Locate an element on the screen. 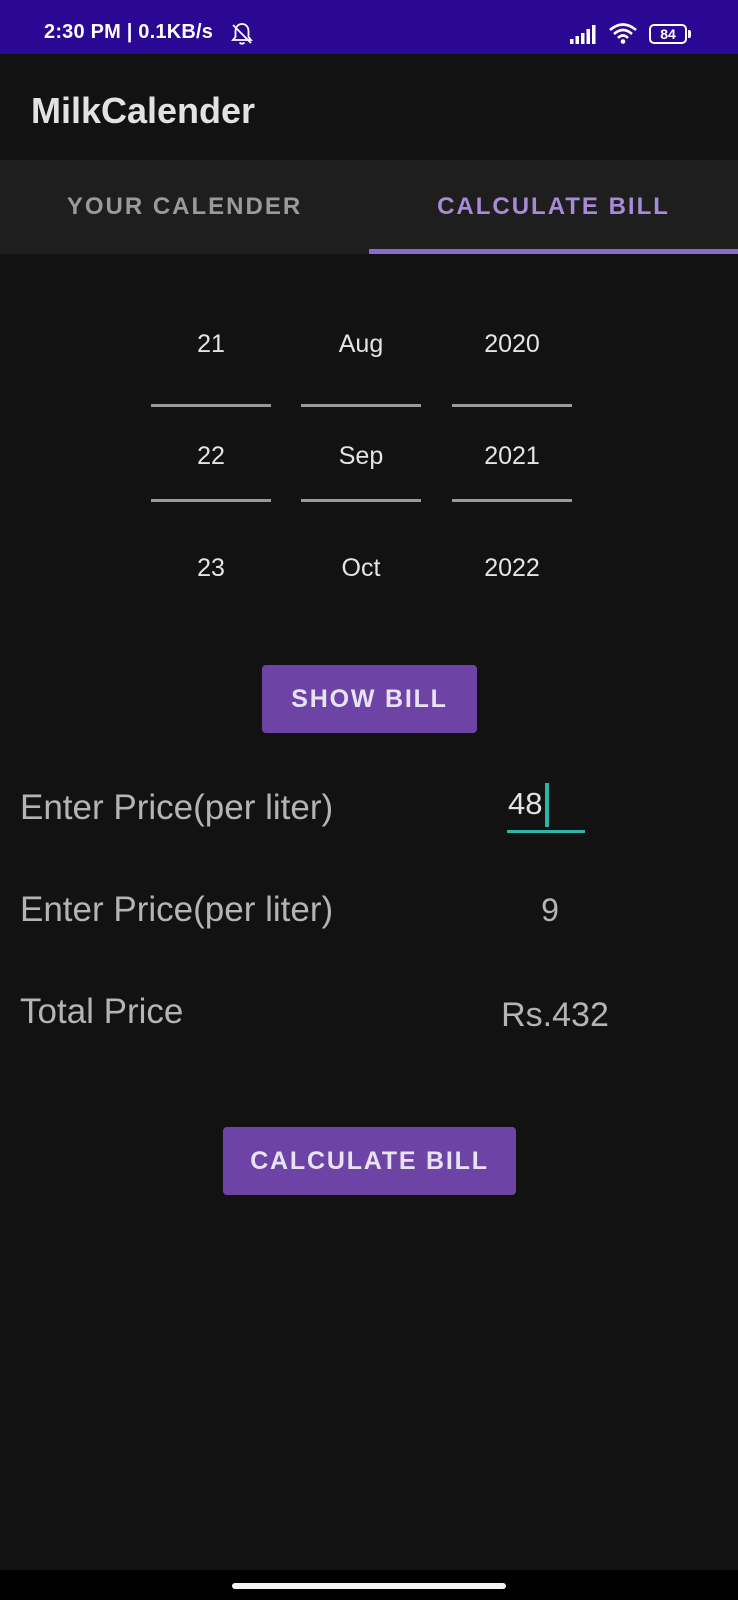  tab-calculate-bill: CALCULATE BILL is located at coordinates (553, 207).